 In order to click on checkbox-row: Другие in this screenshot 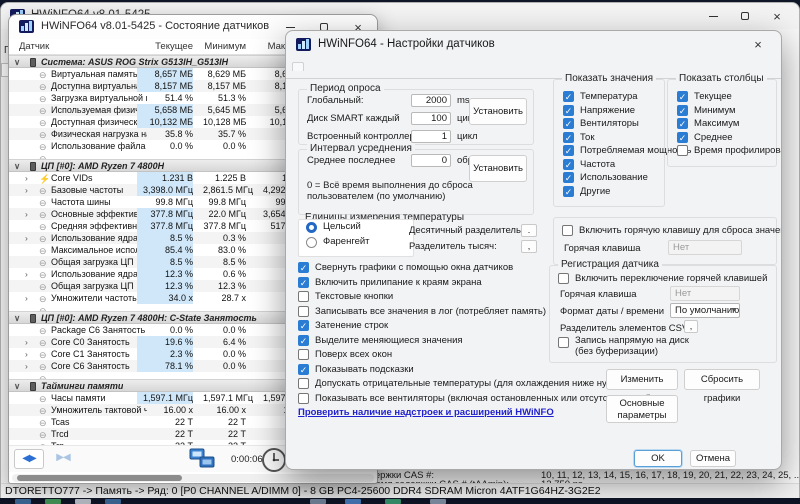, I will do `click(612, 192)`.